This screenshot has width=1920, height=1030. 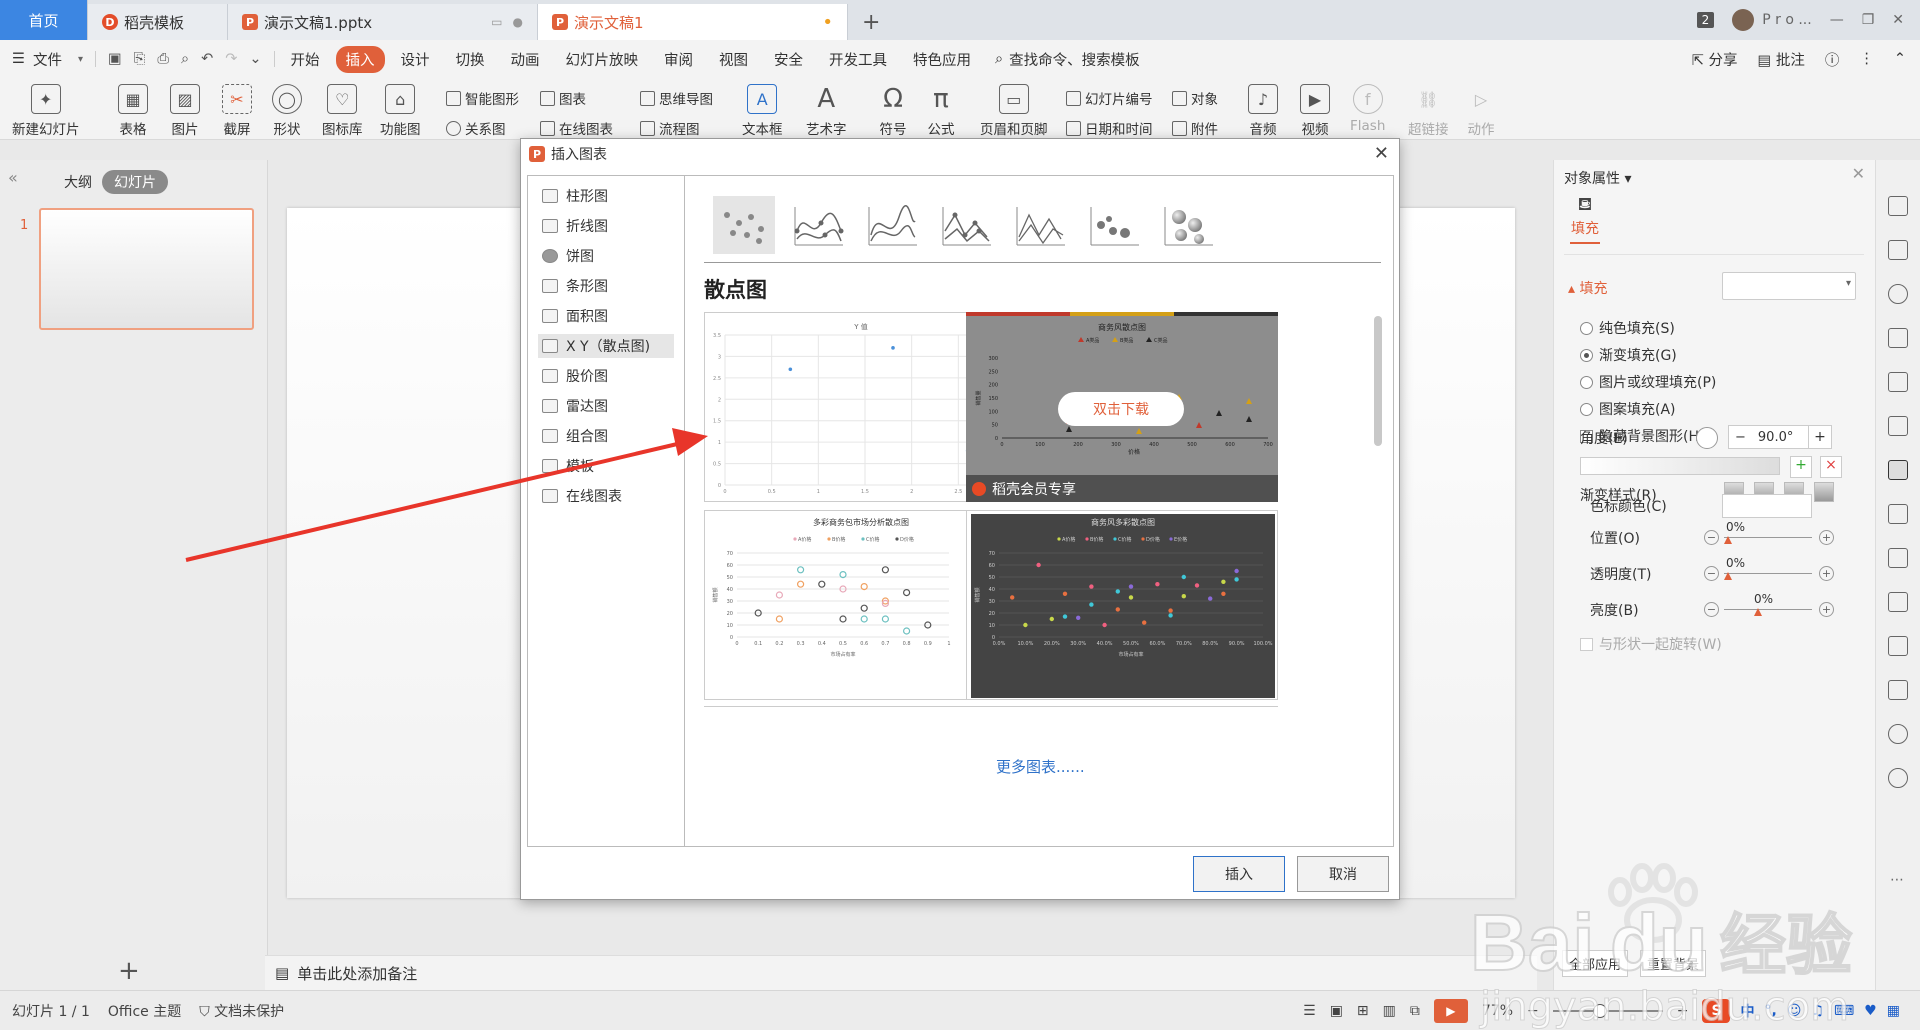 I want to click on new-tab-button: +, so click(x=871, y=22).